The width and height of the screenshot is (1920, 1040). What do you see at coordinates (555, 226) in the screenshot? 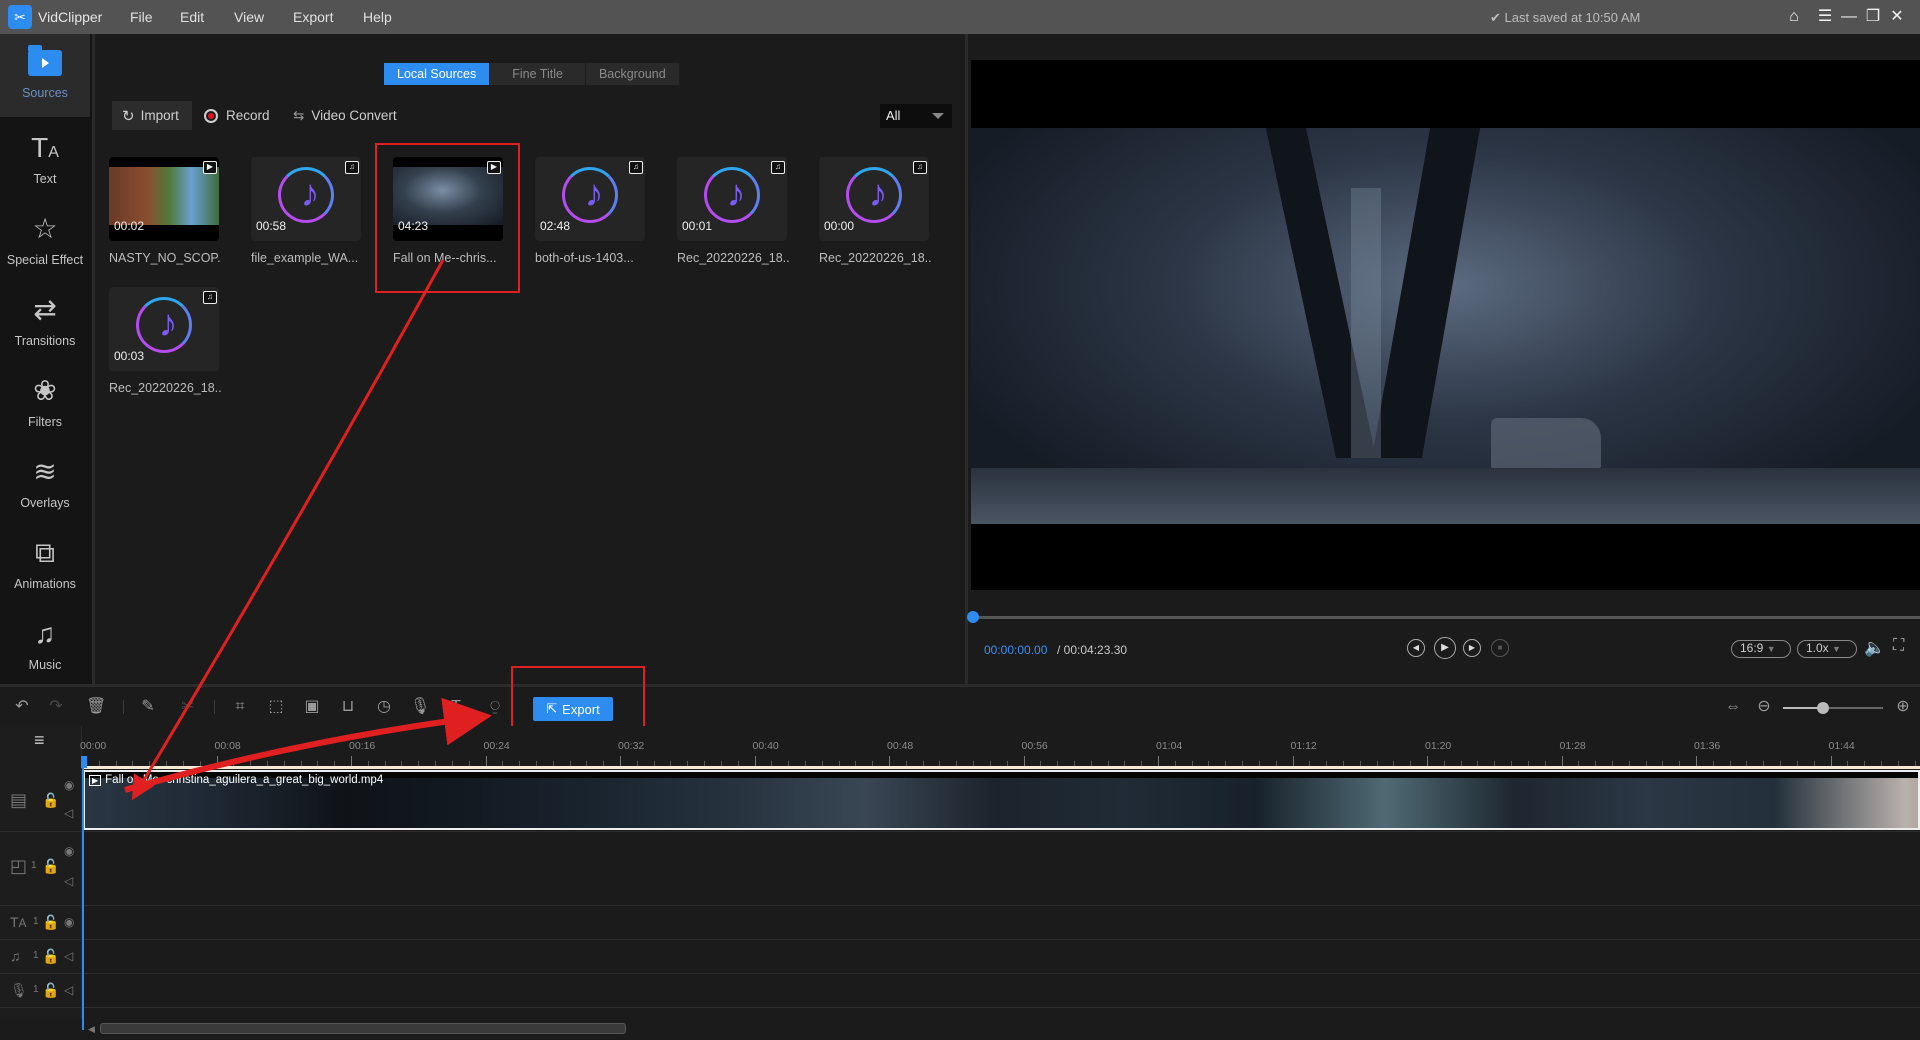
I see `media-duration: 02:48` at bounding box center [555, 226].